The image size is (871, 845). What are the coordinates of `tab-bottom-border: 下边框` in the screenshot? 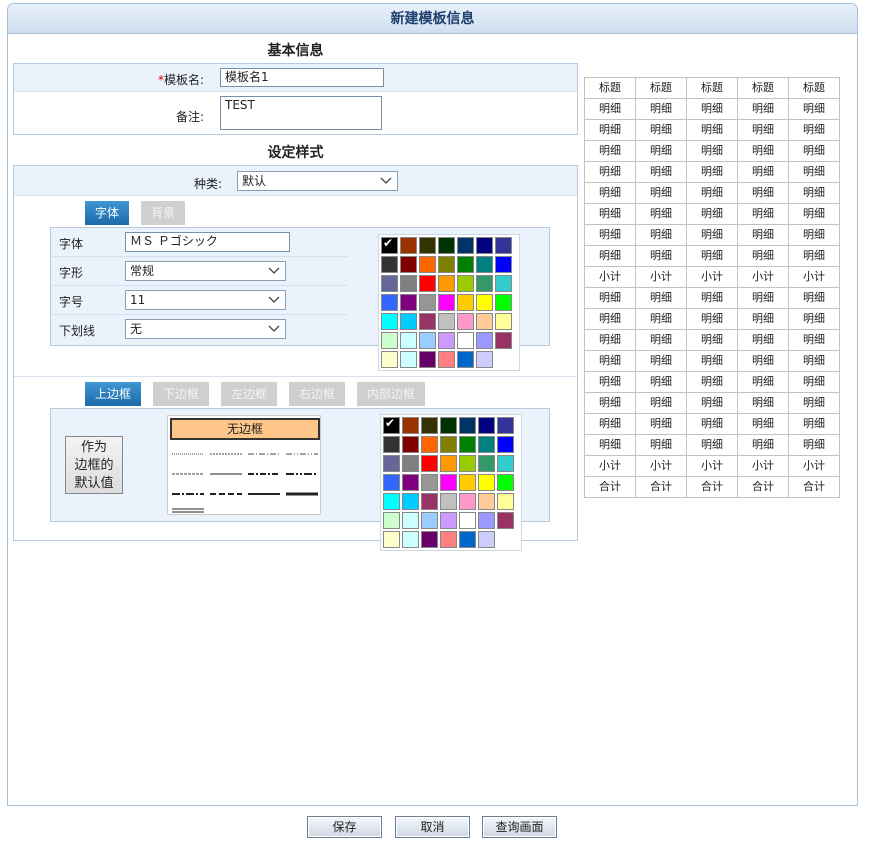 It's located at (181, 394).